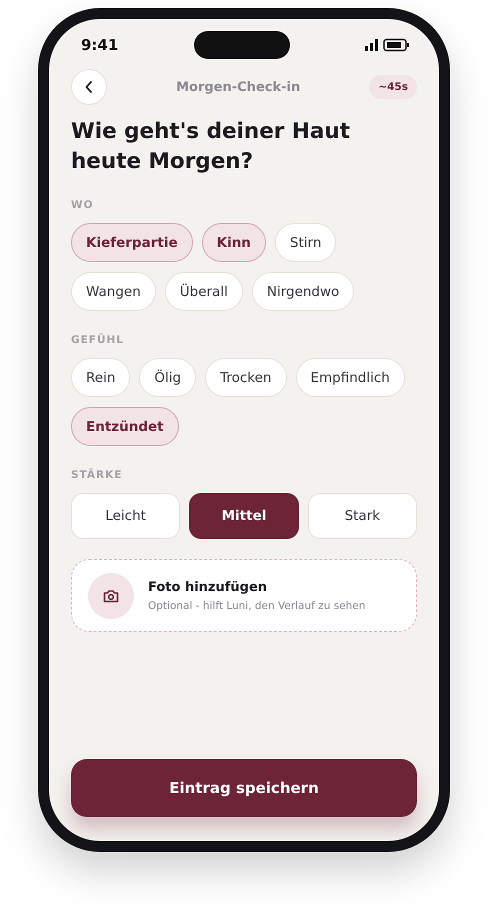 The height and width of the screenshot is (920, 488). I want to click on intensity-option: Leicht, so click(125, 516).